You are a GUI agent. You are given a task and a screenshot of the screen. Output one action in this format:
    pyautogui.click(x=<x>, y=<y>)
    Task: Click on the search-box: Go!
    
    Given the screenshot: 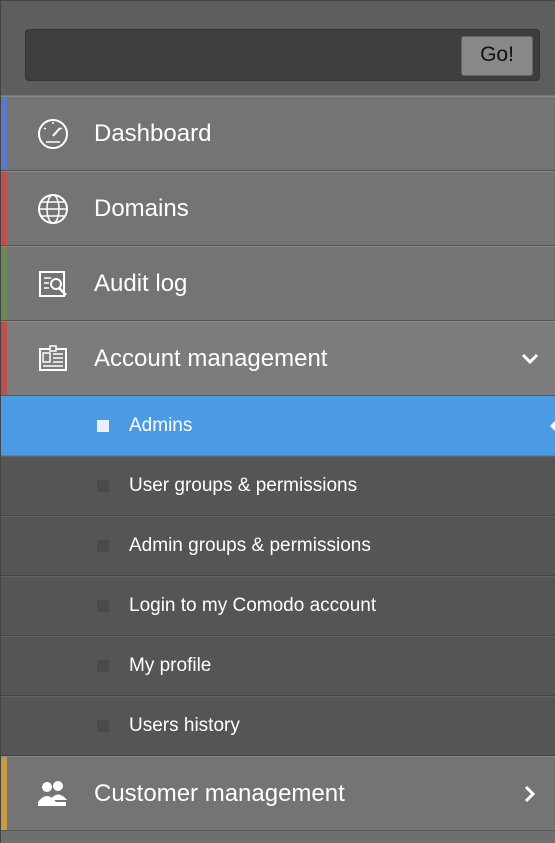 What is the action you would take?
    pyautogui.click(x=282, y=55)
    